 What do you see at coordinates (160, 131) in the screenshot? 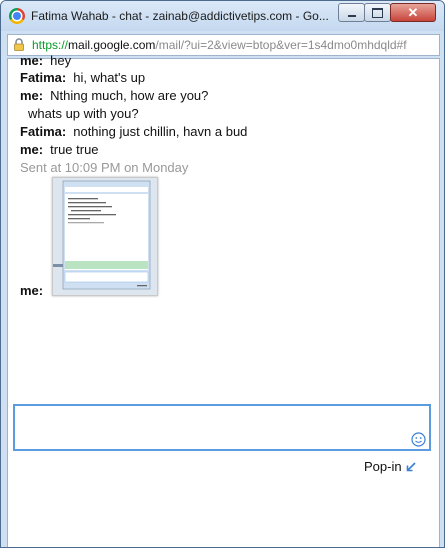
I see `message-text: nothing just chillin, havn a bud` at bounding box center [160, 131].